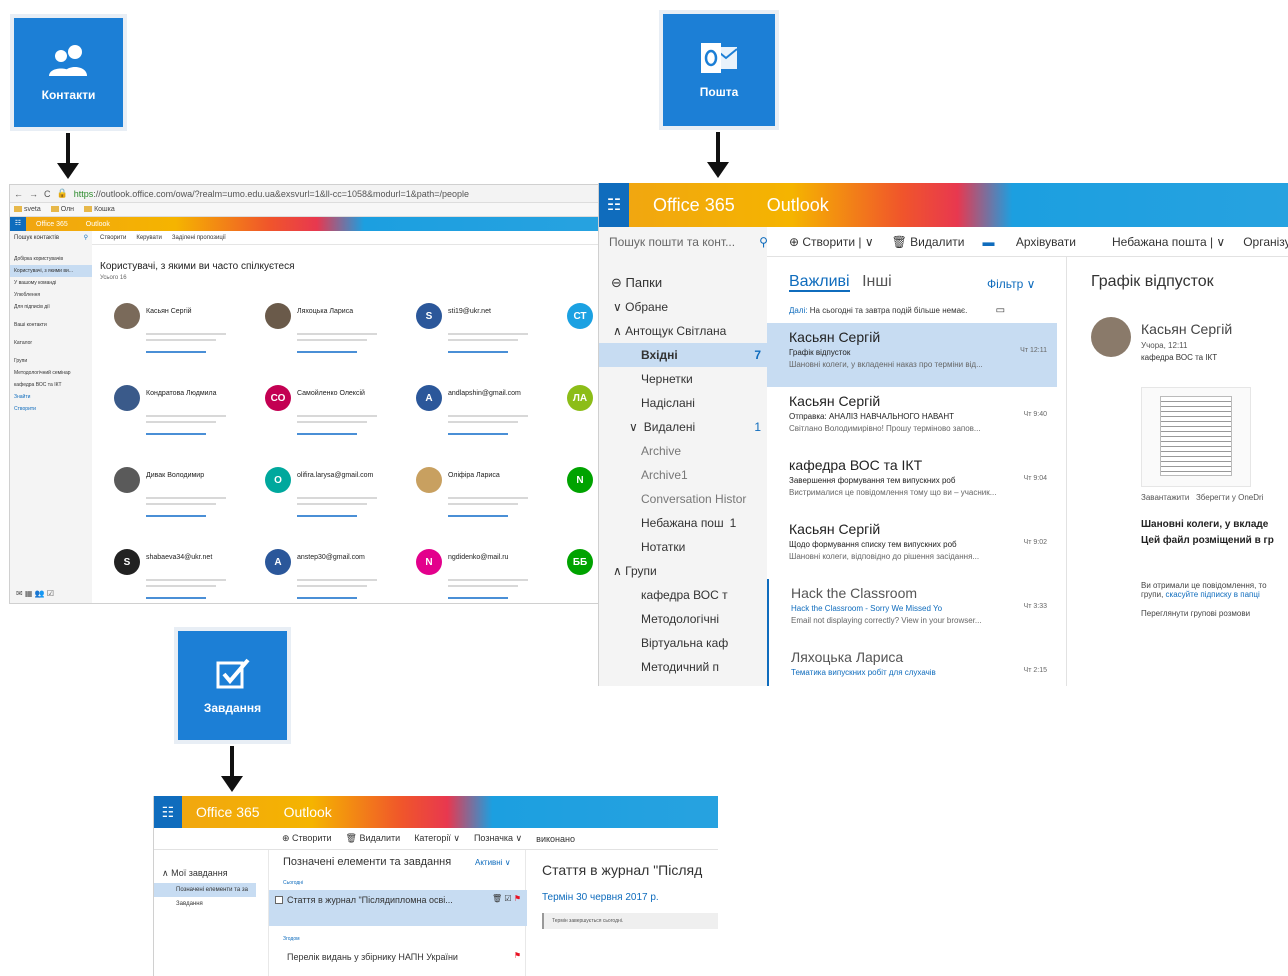 The width and height of the screenshot is (1288, 976). I want to click on group-item: Методологічні, so click(683, 619).